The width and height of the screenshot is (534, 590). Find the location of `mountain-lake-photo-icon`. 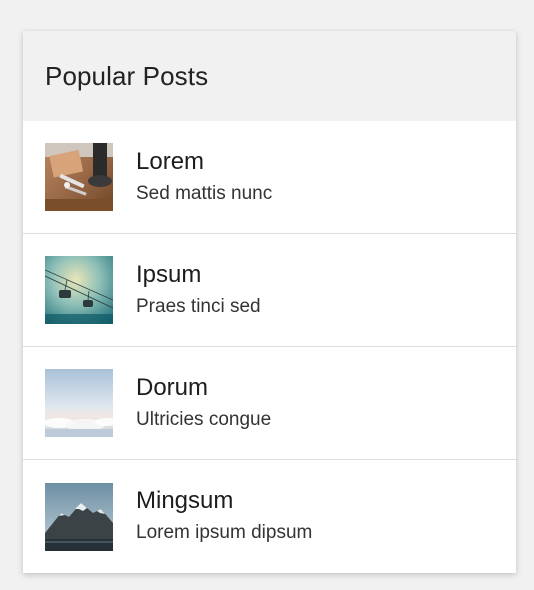

mountain-lake-photo-icon is located at coordinates (79, 516).